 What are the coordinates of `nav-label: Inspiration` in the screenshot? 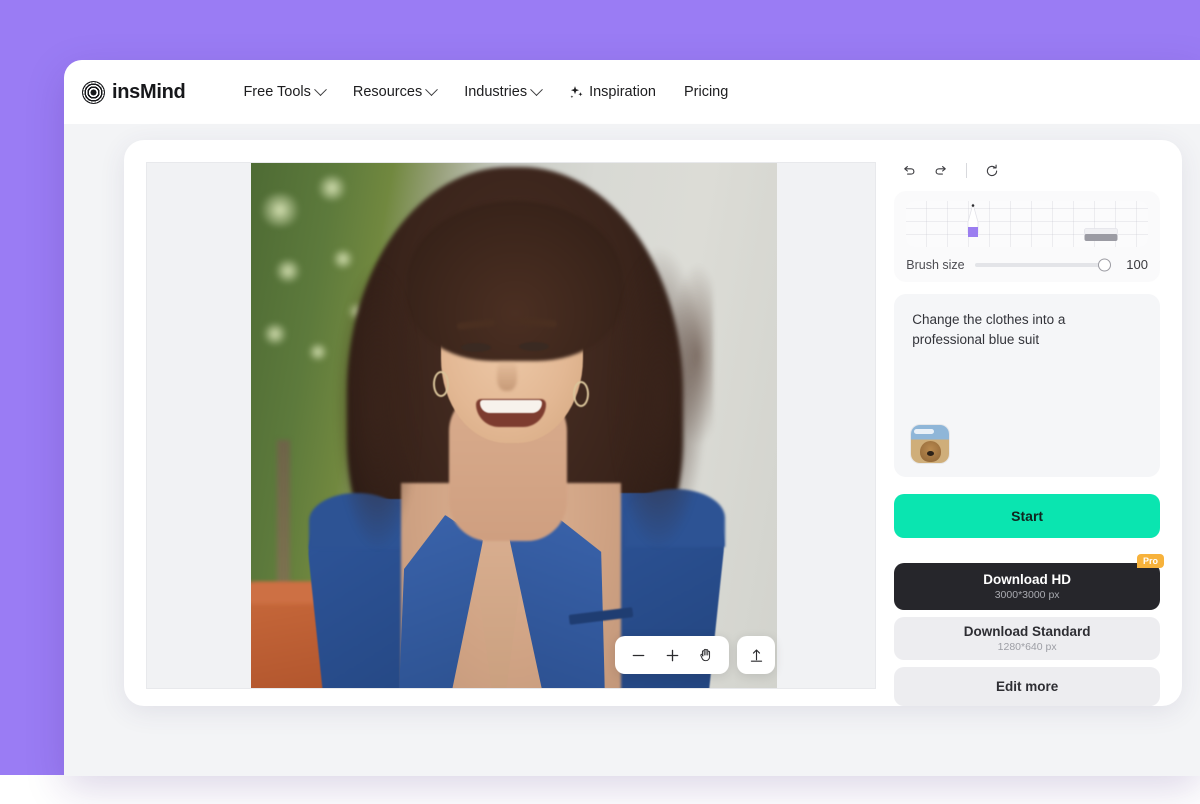 It's located at (622, 92).